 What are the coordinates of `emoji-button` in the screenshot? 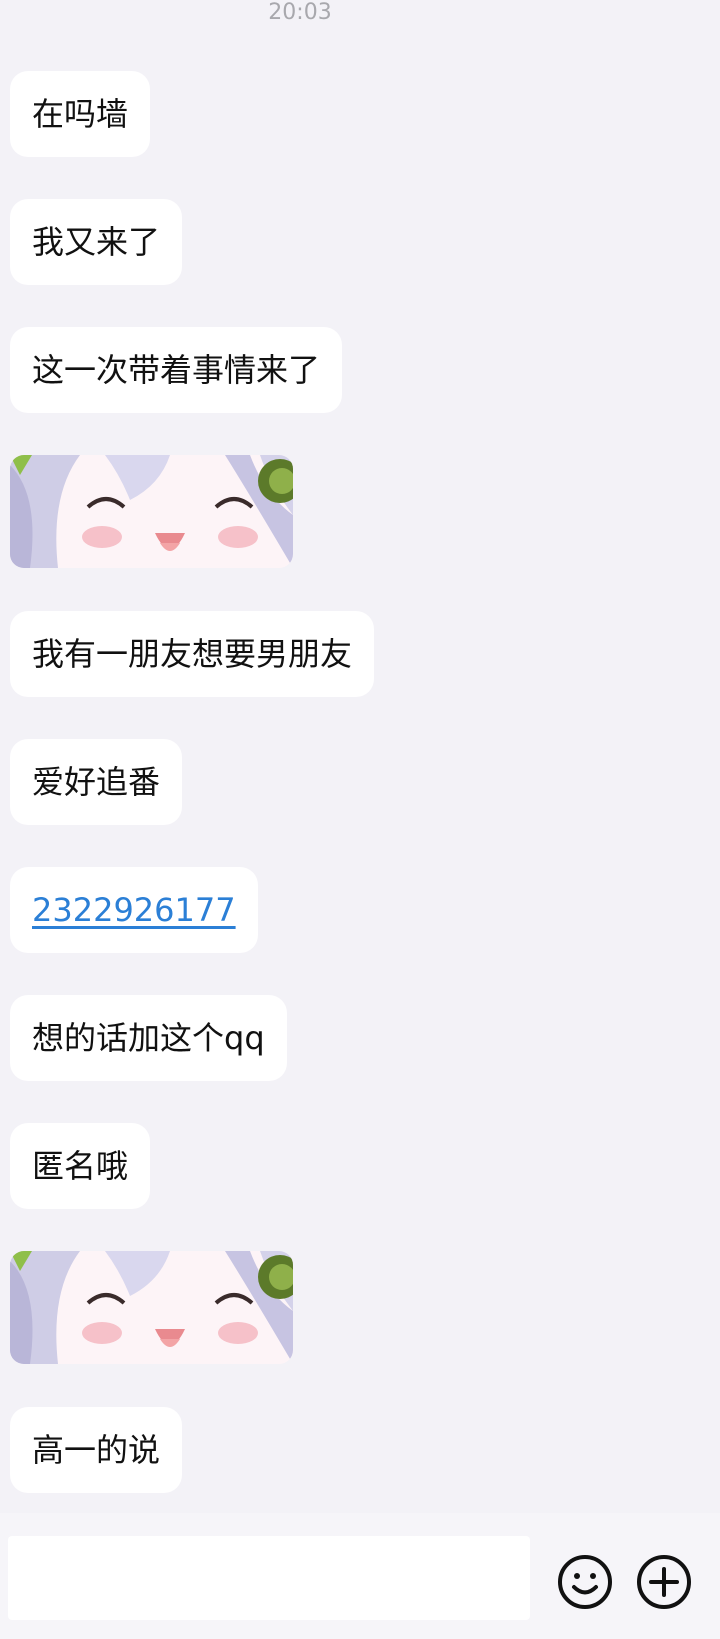 It's located at (585, 1582).